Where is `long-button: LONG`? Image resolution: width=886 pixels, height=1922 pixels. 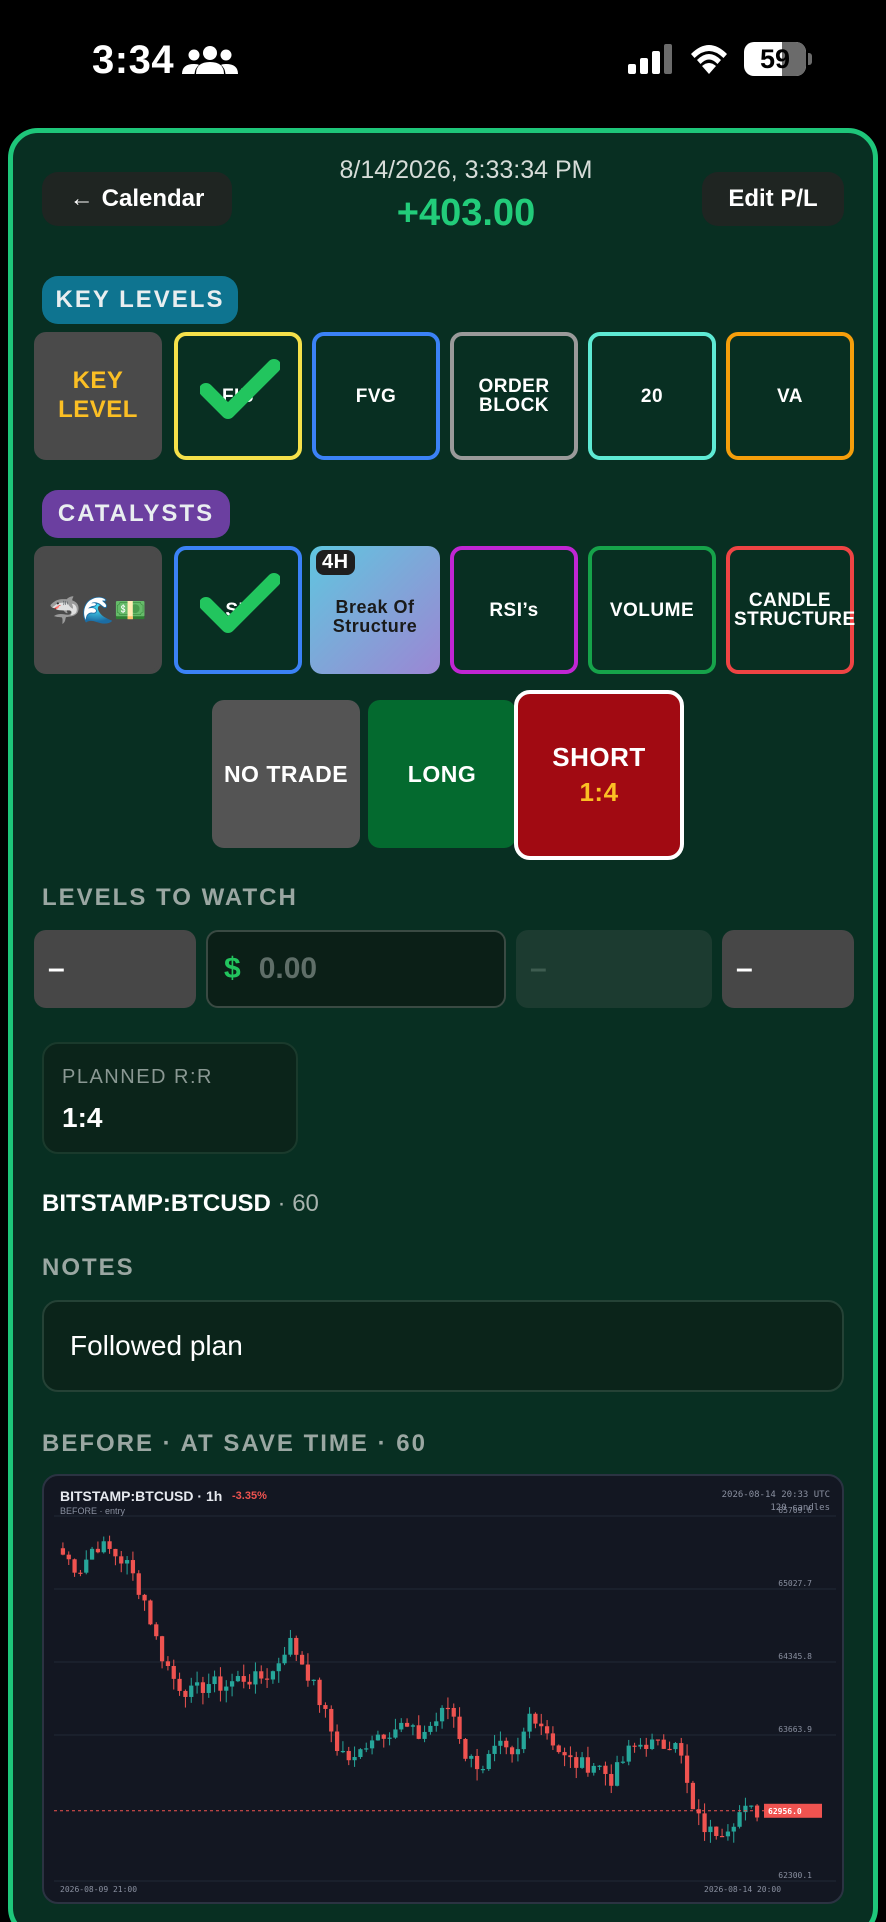
long-button: LONG is located at coordinates (442, 774).